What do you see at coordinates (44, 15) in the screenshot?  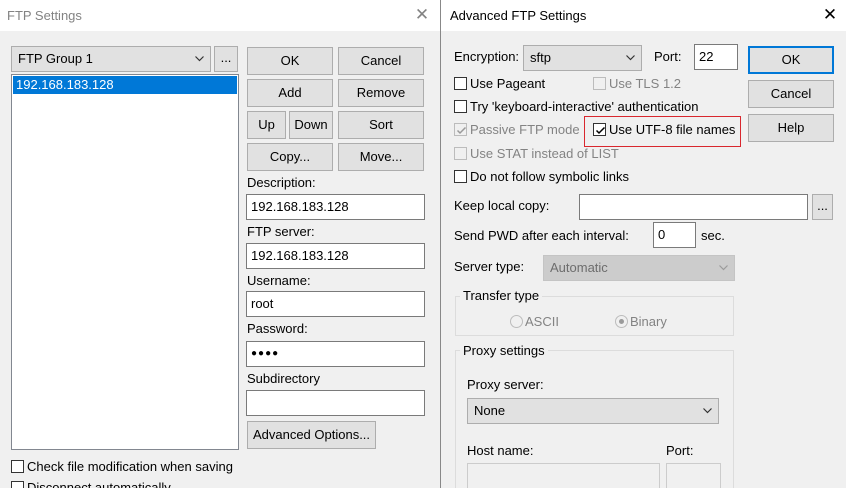 I see `dialog-title: FTP Settings` at bounding box center [44, 15].